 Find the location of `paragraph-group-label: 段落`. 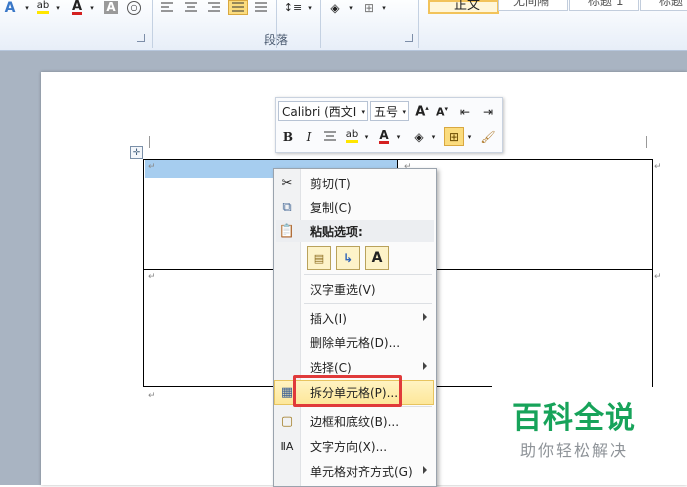

paragraph-group-label: 段落 is located at coordinates (276, 40).